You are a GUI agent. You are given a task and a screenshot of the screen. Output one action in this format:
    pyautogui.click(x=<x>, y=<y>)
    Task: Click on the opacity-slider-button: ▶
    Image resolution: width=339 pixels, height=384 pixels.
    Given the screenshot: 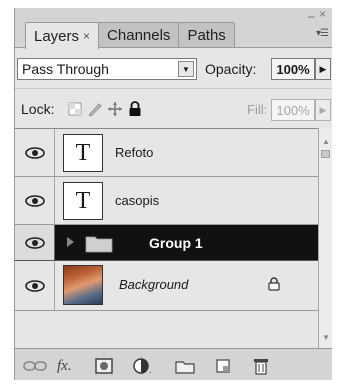 What is the action you would take?
    pyautogui.click(x=323, y=69)
    